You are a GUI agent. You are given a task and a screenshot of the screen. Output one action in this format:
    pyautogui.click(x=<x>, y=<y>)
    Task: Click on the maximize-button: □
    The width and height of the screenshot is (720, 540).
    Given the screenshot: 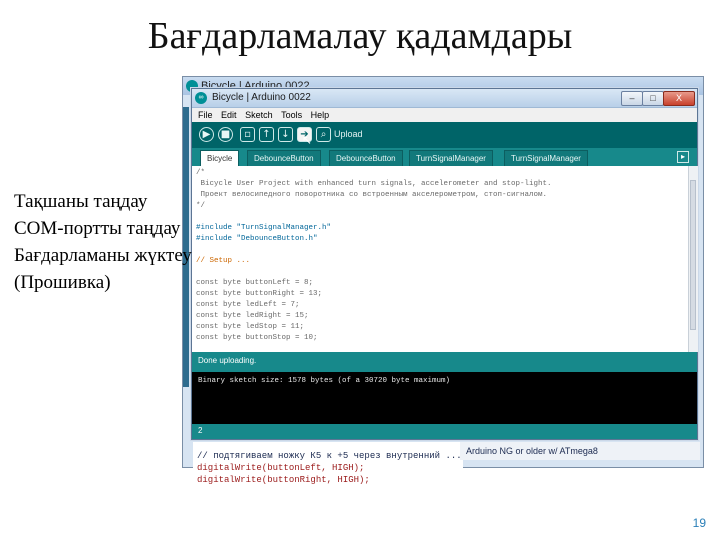 What is the action you would take?
    pyautogui.click(x=653, y=98)
    